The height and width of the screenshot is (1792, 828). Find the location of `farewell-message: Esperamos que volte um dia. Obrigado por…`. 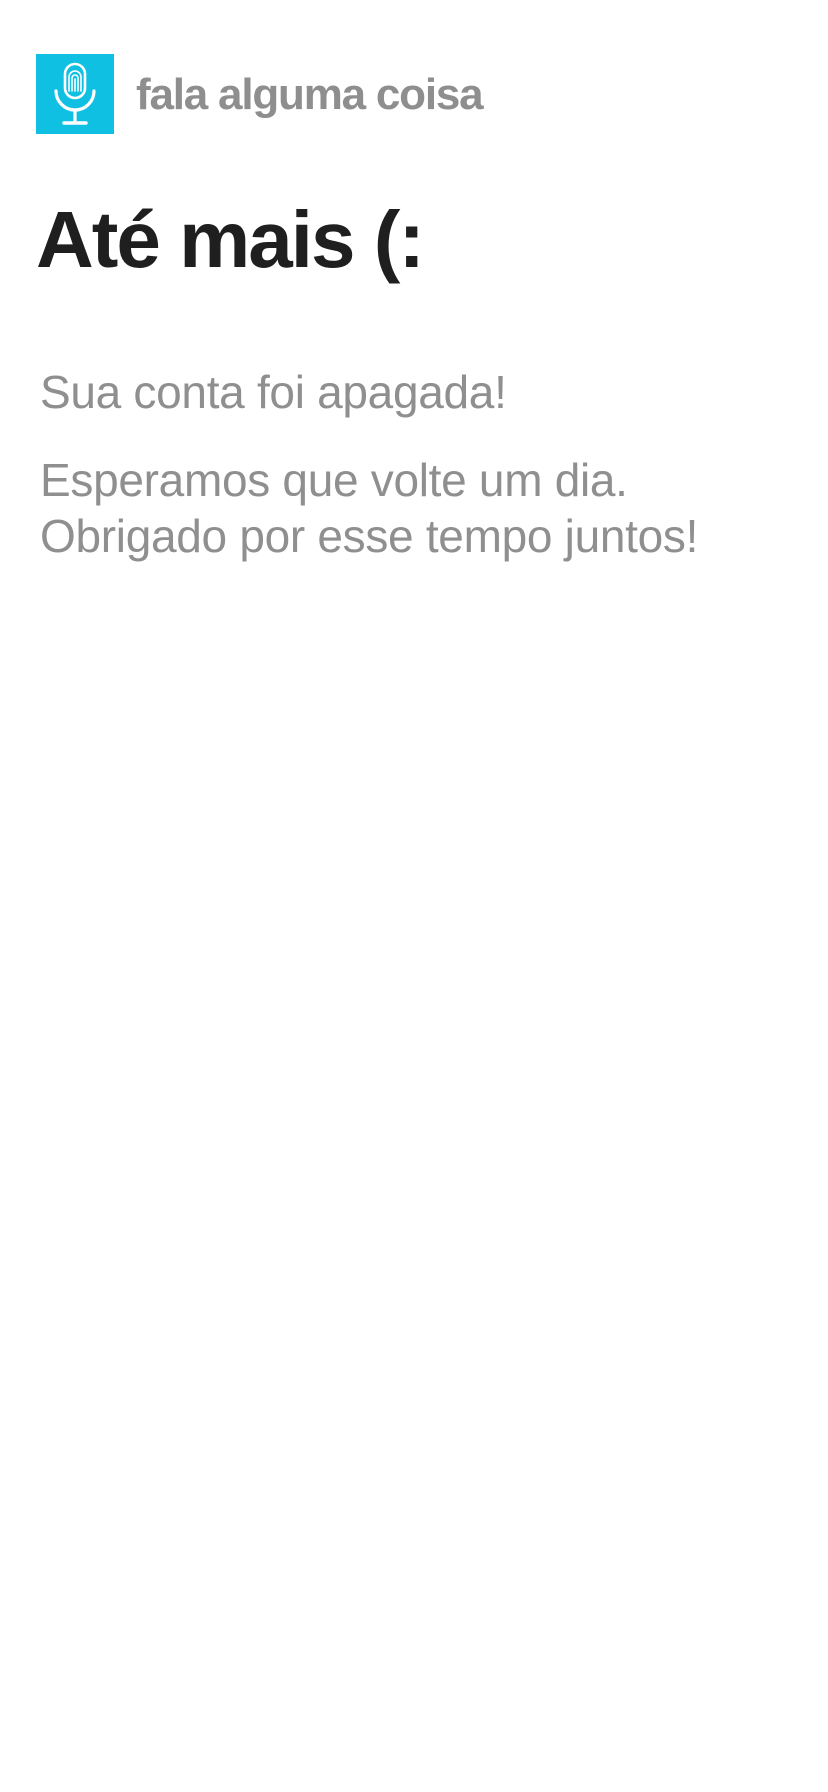

farewell-message: Esperamos que volte um dia. Obrigado por… is located at coordinates (420, 508).